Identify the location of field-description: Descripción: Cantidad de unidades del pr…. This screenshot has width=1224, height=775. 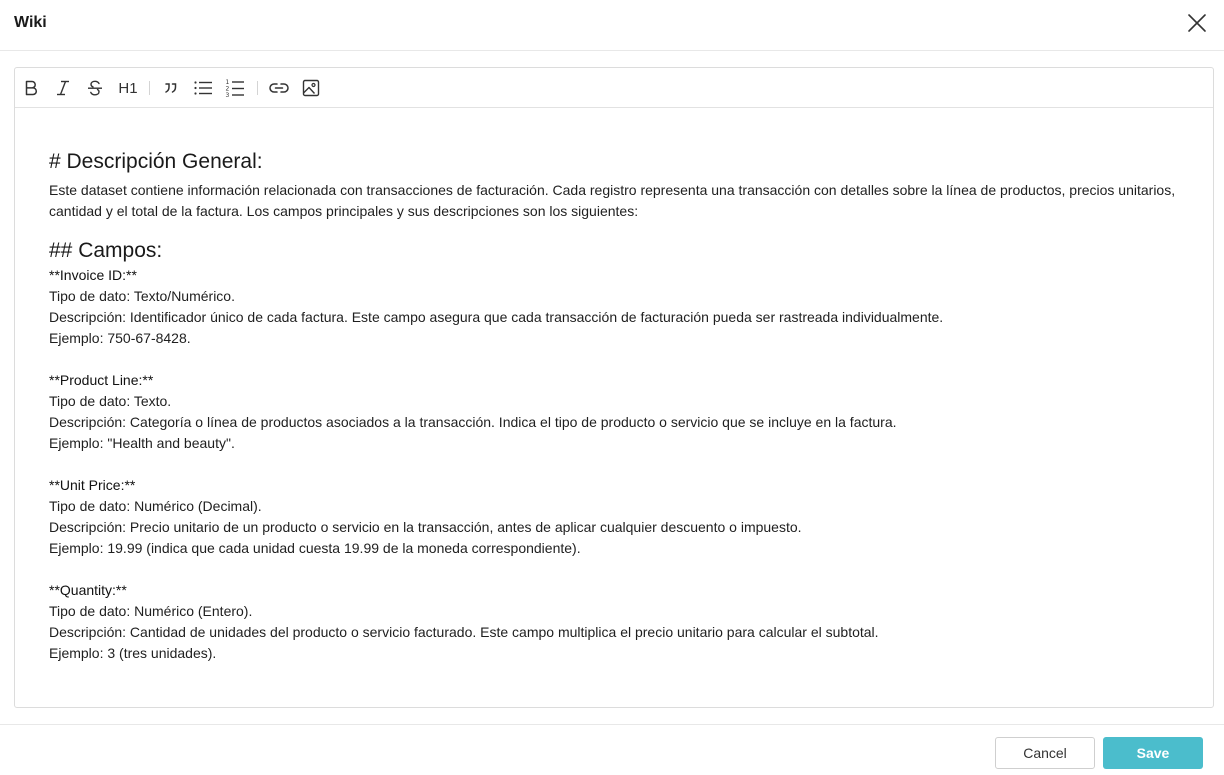
(464, 632).